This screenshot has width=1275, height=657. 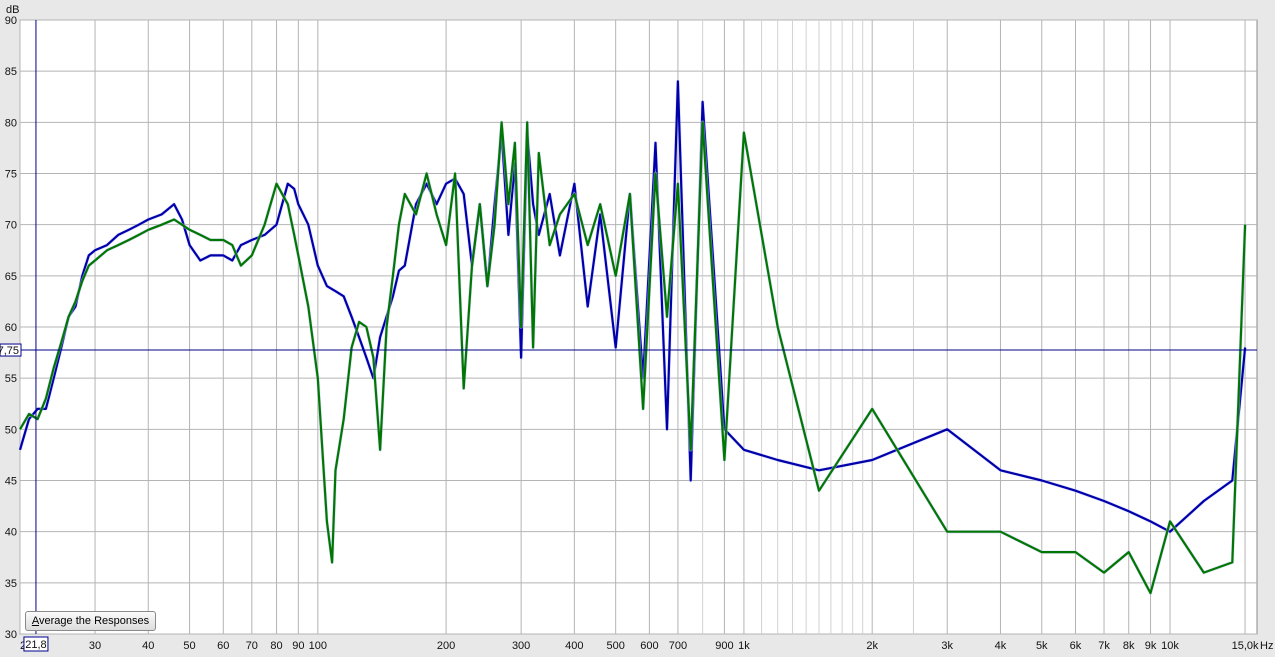 I want to click on y-tick-label: 70, so click(x=11, y=226).